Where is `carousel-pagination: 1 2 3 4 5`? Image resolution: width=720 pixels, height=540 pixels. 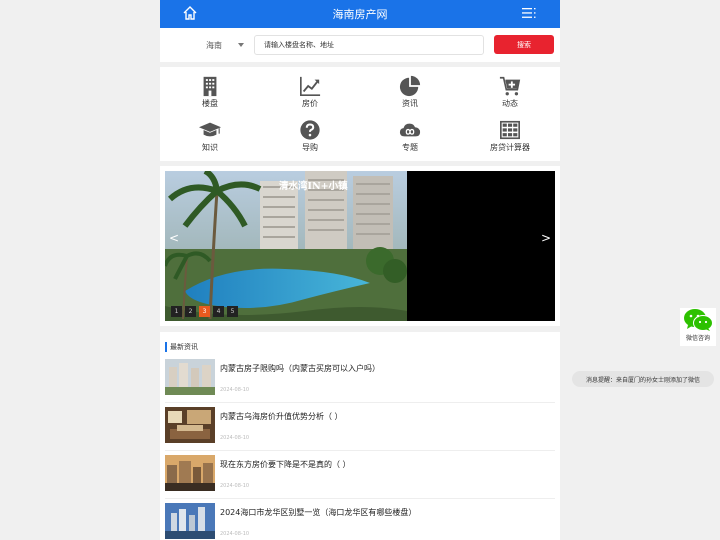 carousel-pagination: 1 2 3 4 5 is located at coordinates (204, 311).